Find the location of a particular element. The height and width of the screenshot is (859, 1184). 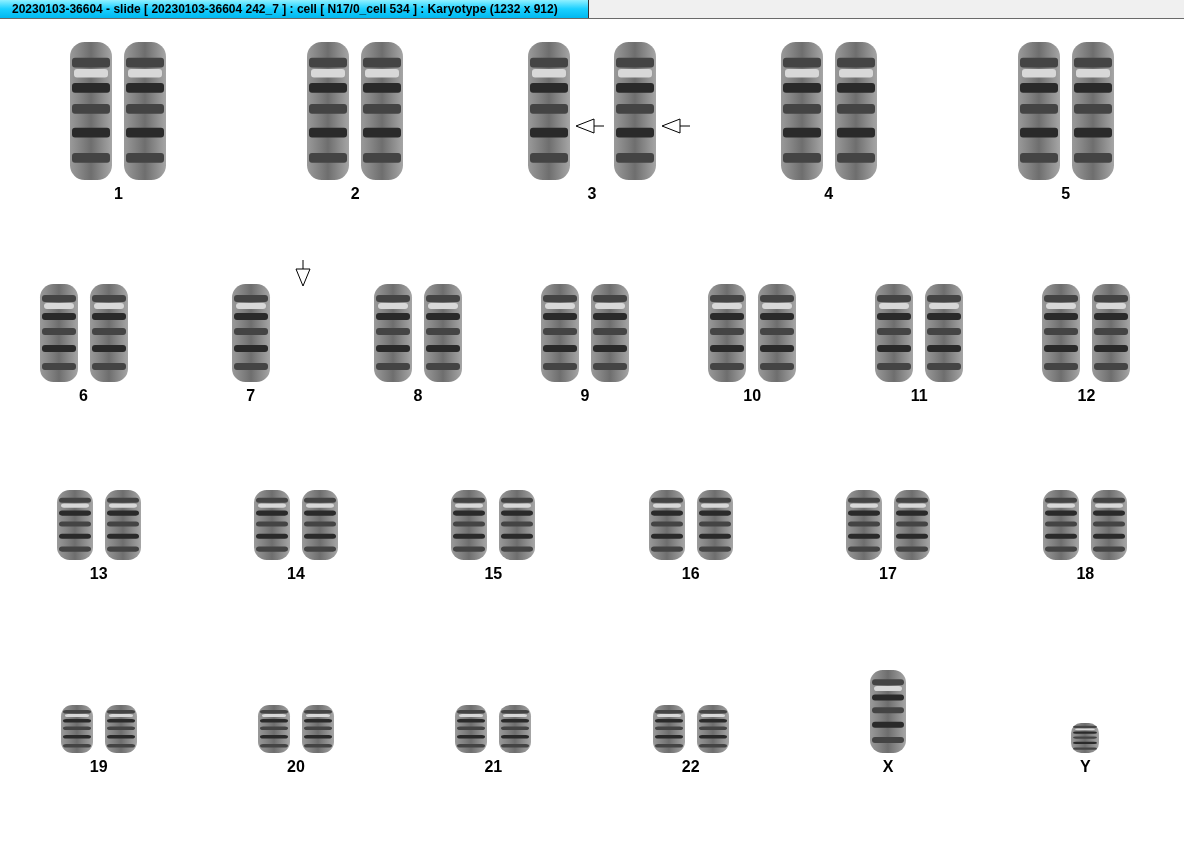

chromosome-number: 16 is located at coordinates (690, 574).